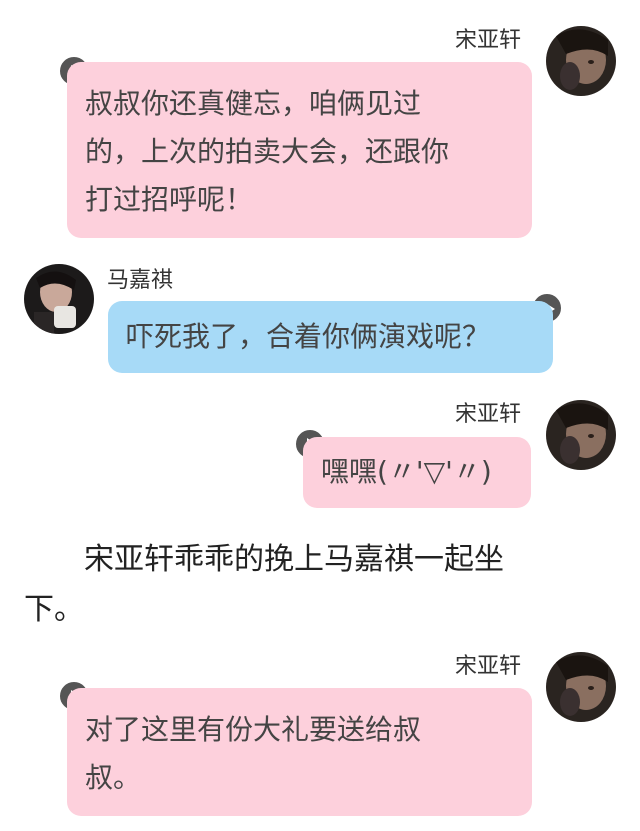  I want to click on message-bubble: 嘿嘿(〃'▽'〃), so click(417, 472).